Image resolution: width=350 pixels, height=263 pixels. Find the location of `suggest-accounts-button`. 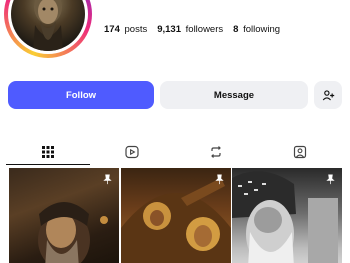

suggest-accounts-button is located at coordinates (328, 95).